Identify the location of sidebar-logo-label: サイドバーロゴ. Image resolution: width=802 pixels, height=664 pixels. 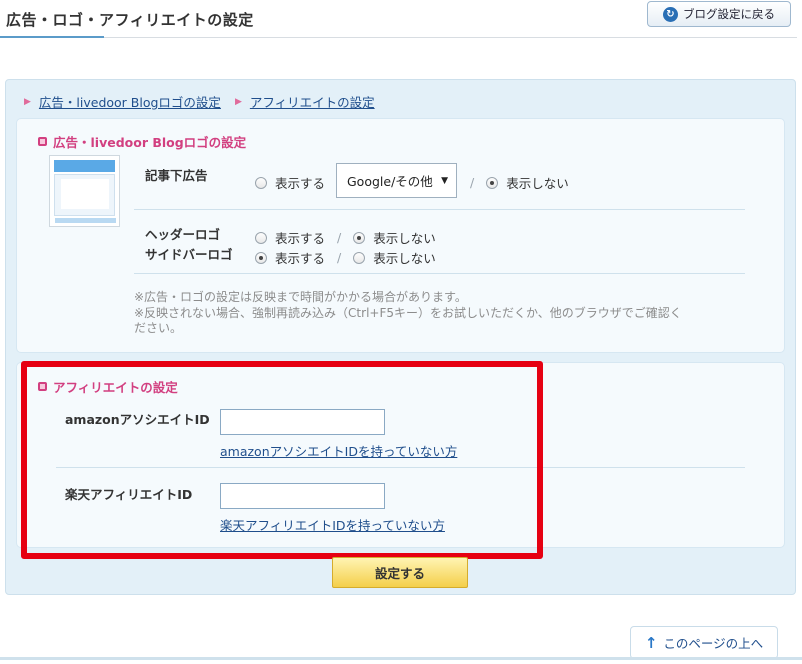
(189, 254).